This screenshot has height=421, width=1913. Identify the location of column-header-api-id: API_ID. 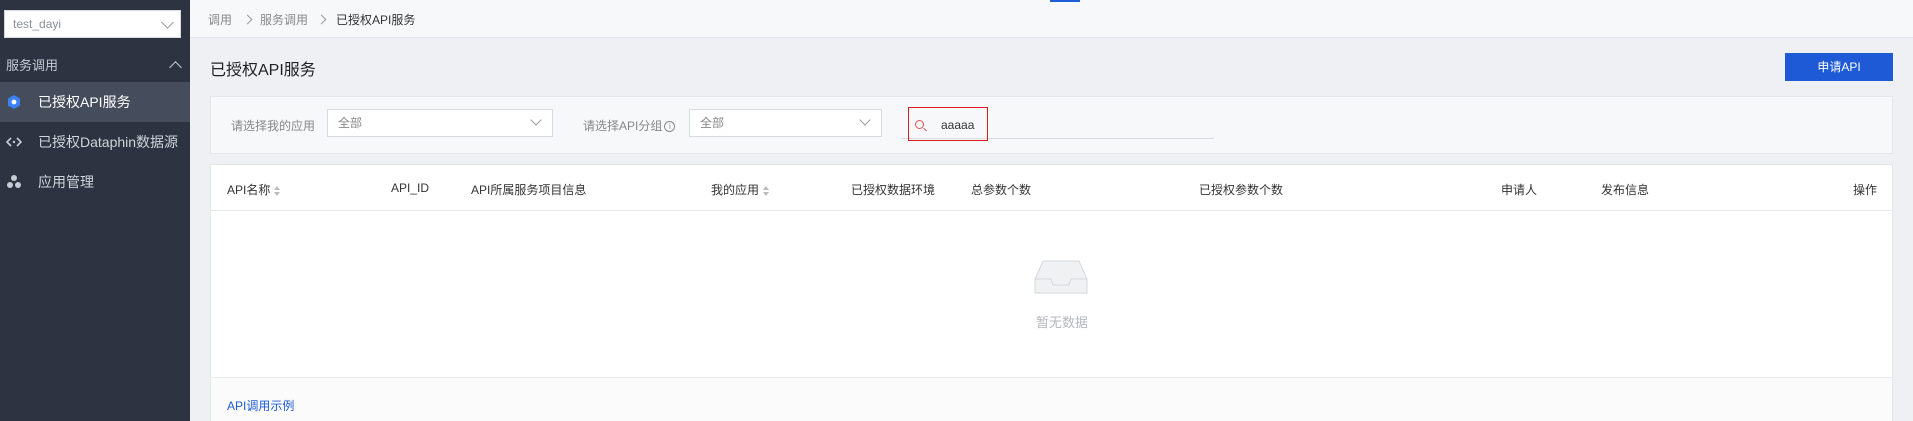
(410, 188).